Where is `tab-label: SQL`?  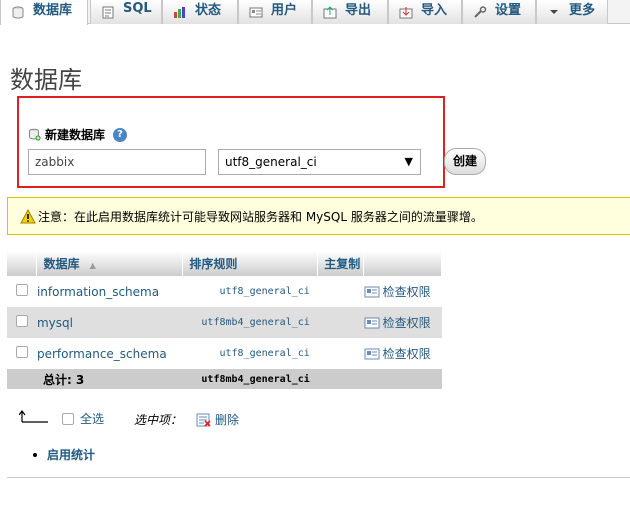
tab-label: SQL is located at coordinates (137, 8).